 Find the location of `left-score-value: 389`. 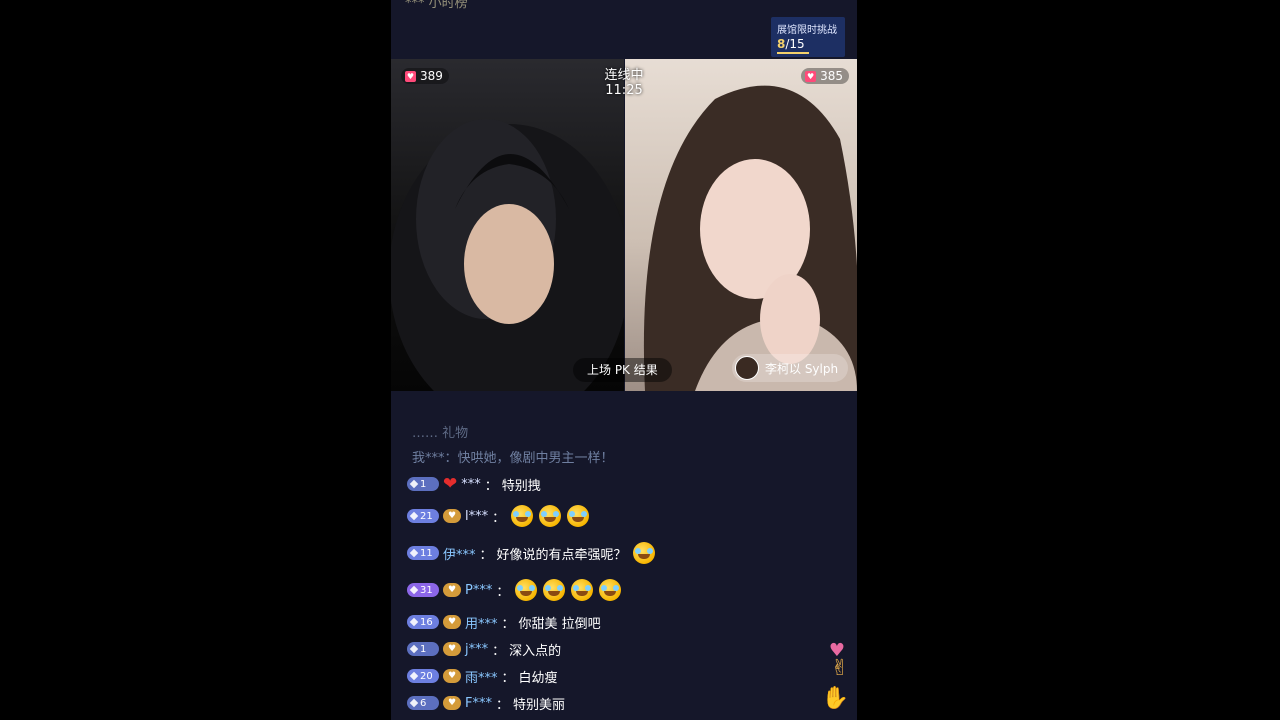

left-score-value: 389 is located at coordinates (431, 76).